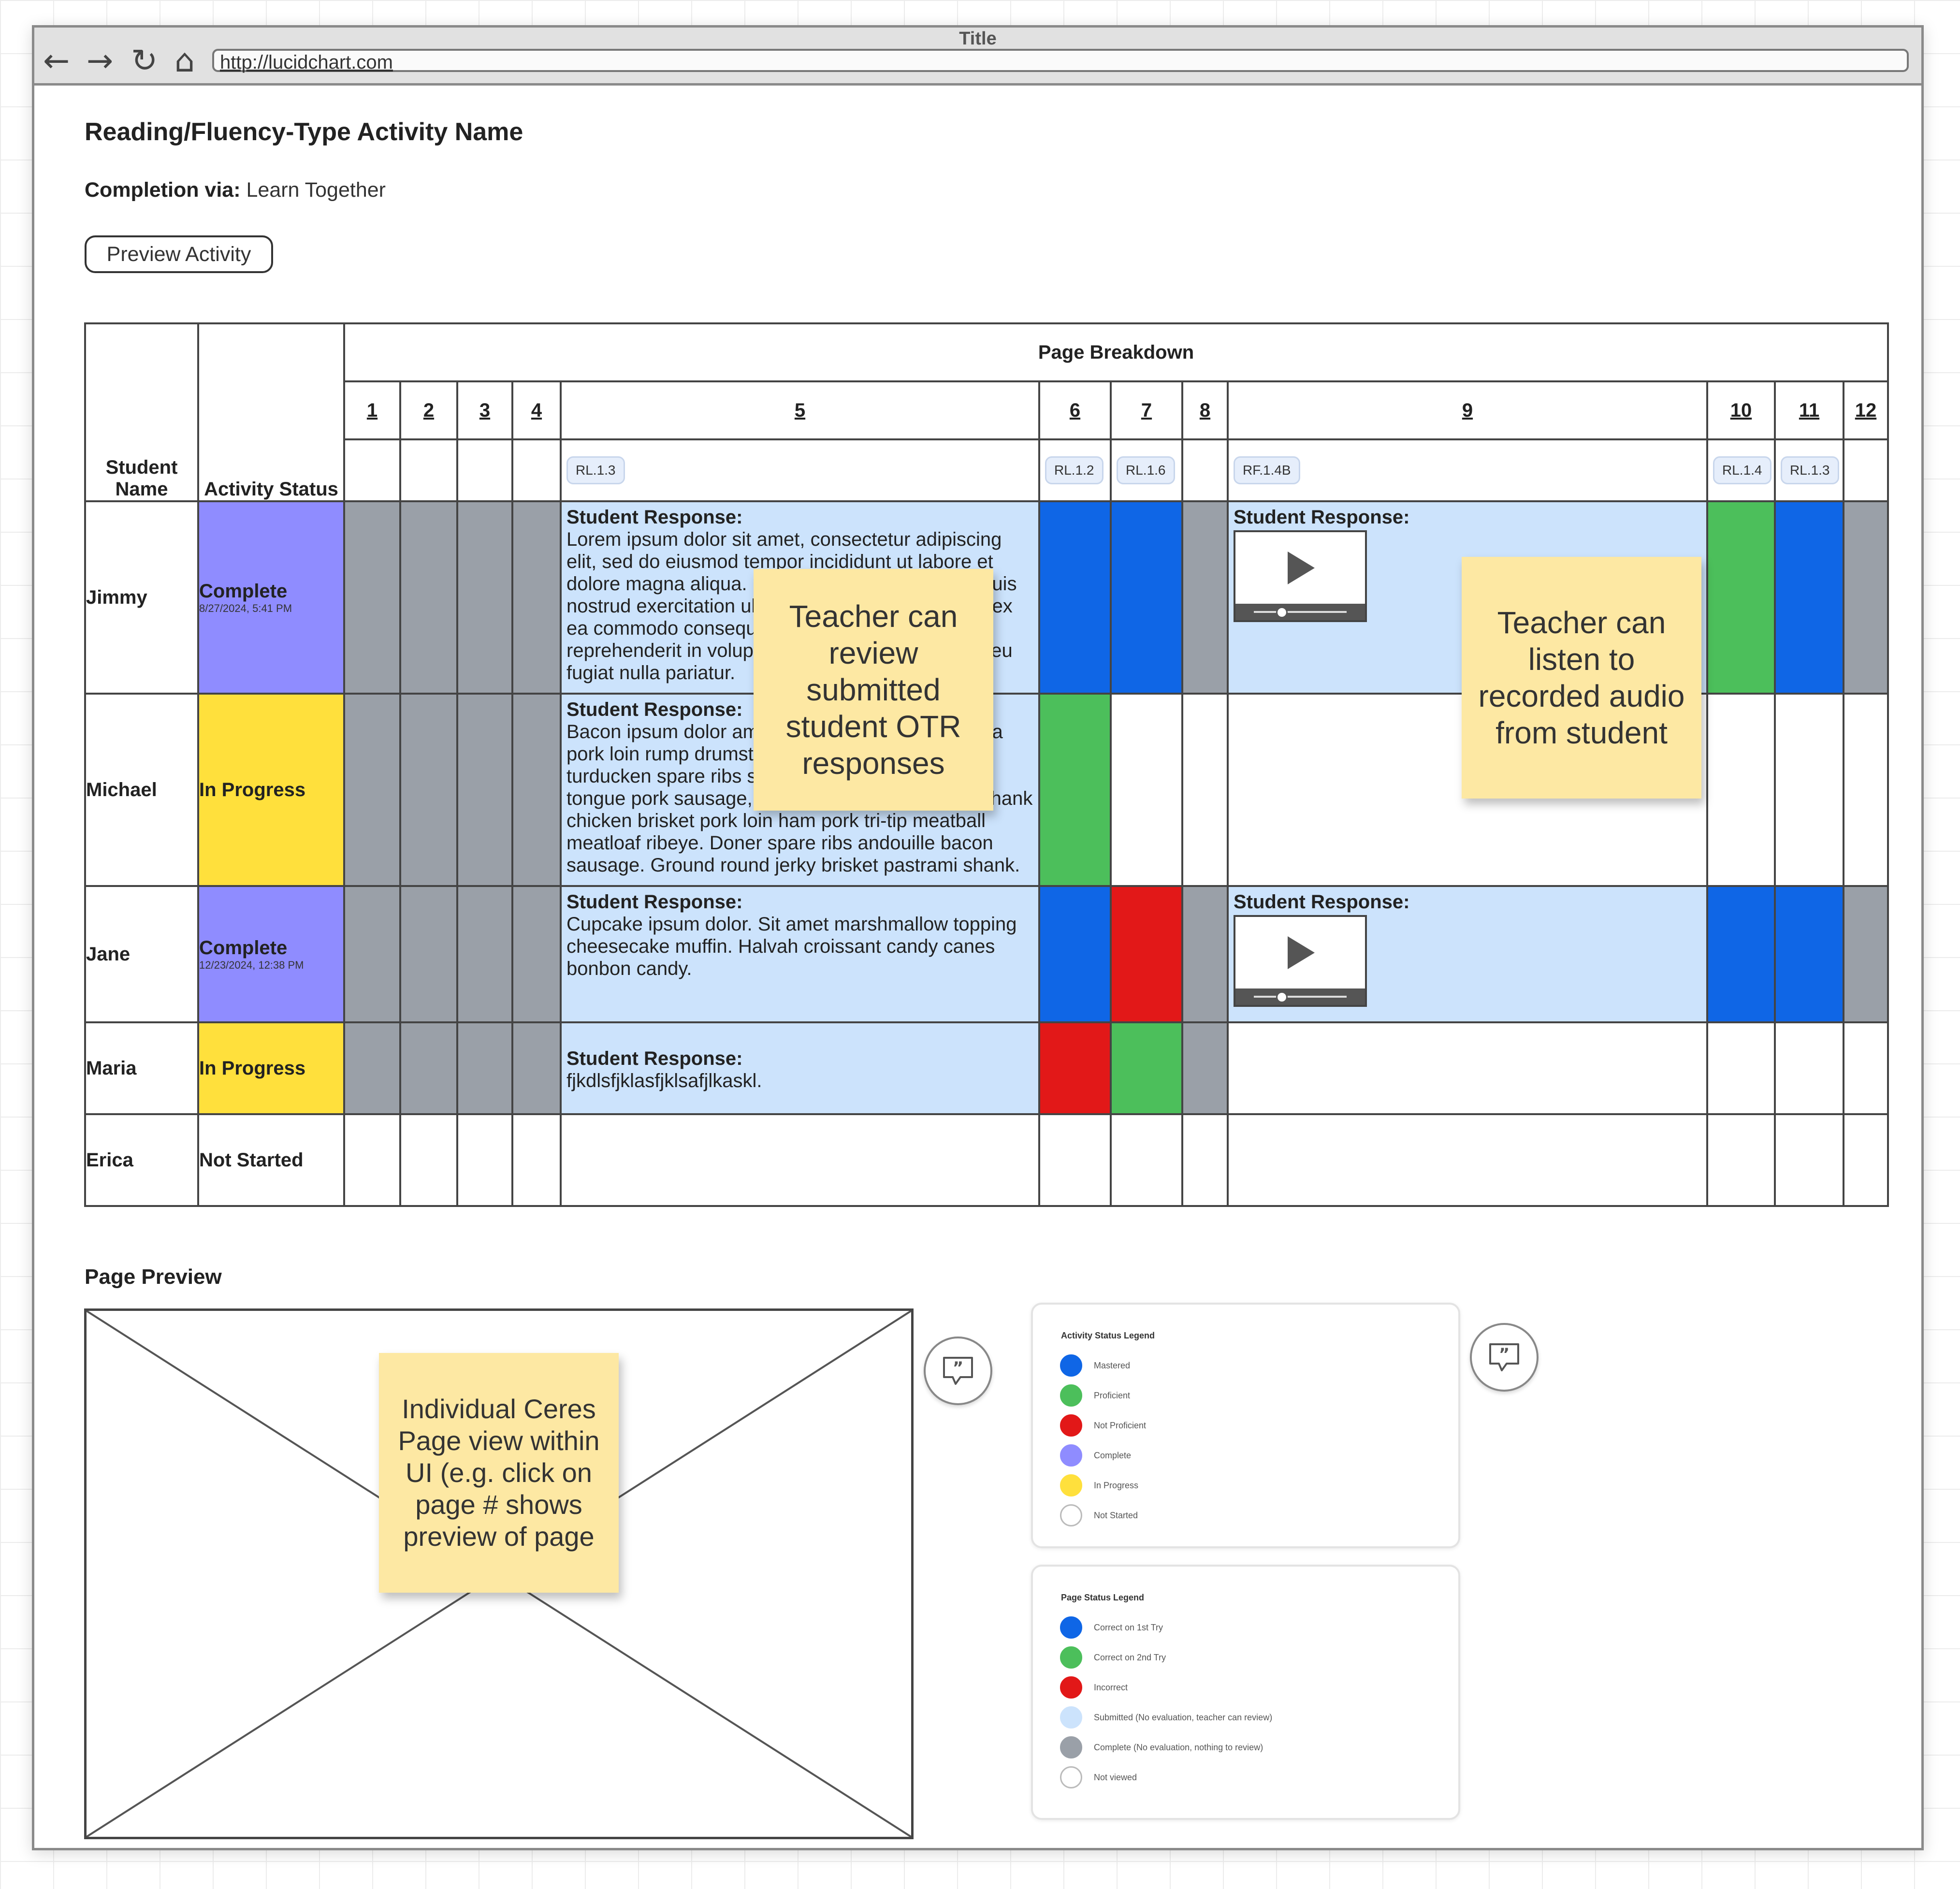 The image size is (1960, 1889). What do you see at coordinates (372, 410) in the screenshot?
I see `page-link-1: 1` at bounding box center [372, 410].